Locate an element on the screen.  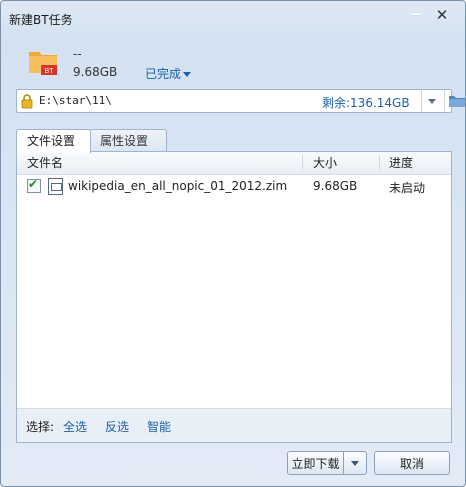
minimize-button is located at coordinates (416, 14).